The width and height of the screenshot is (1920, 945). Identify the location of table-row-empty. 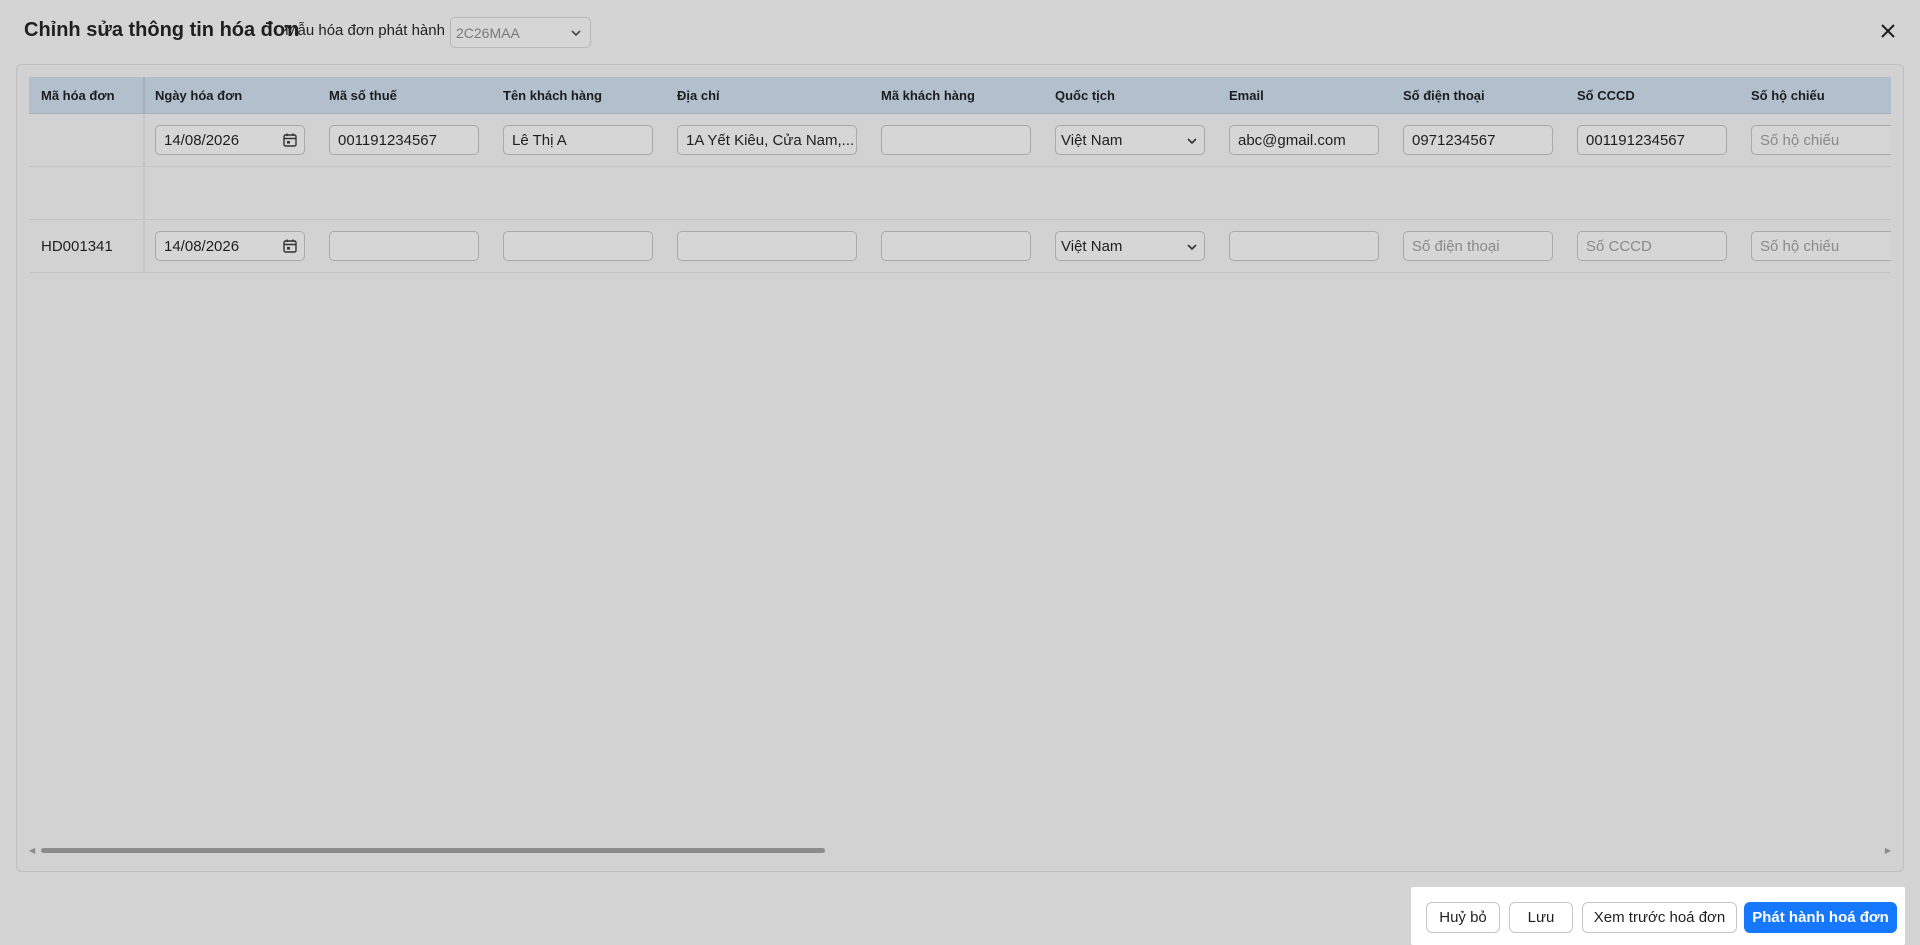
(960, 194).